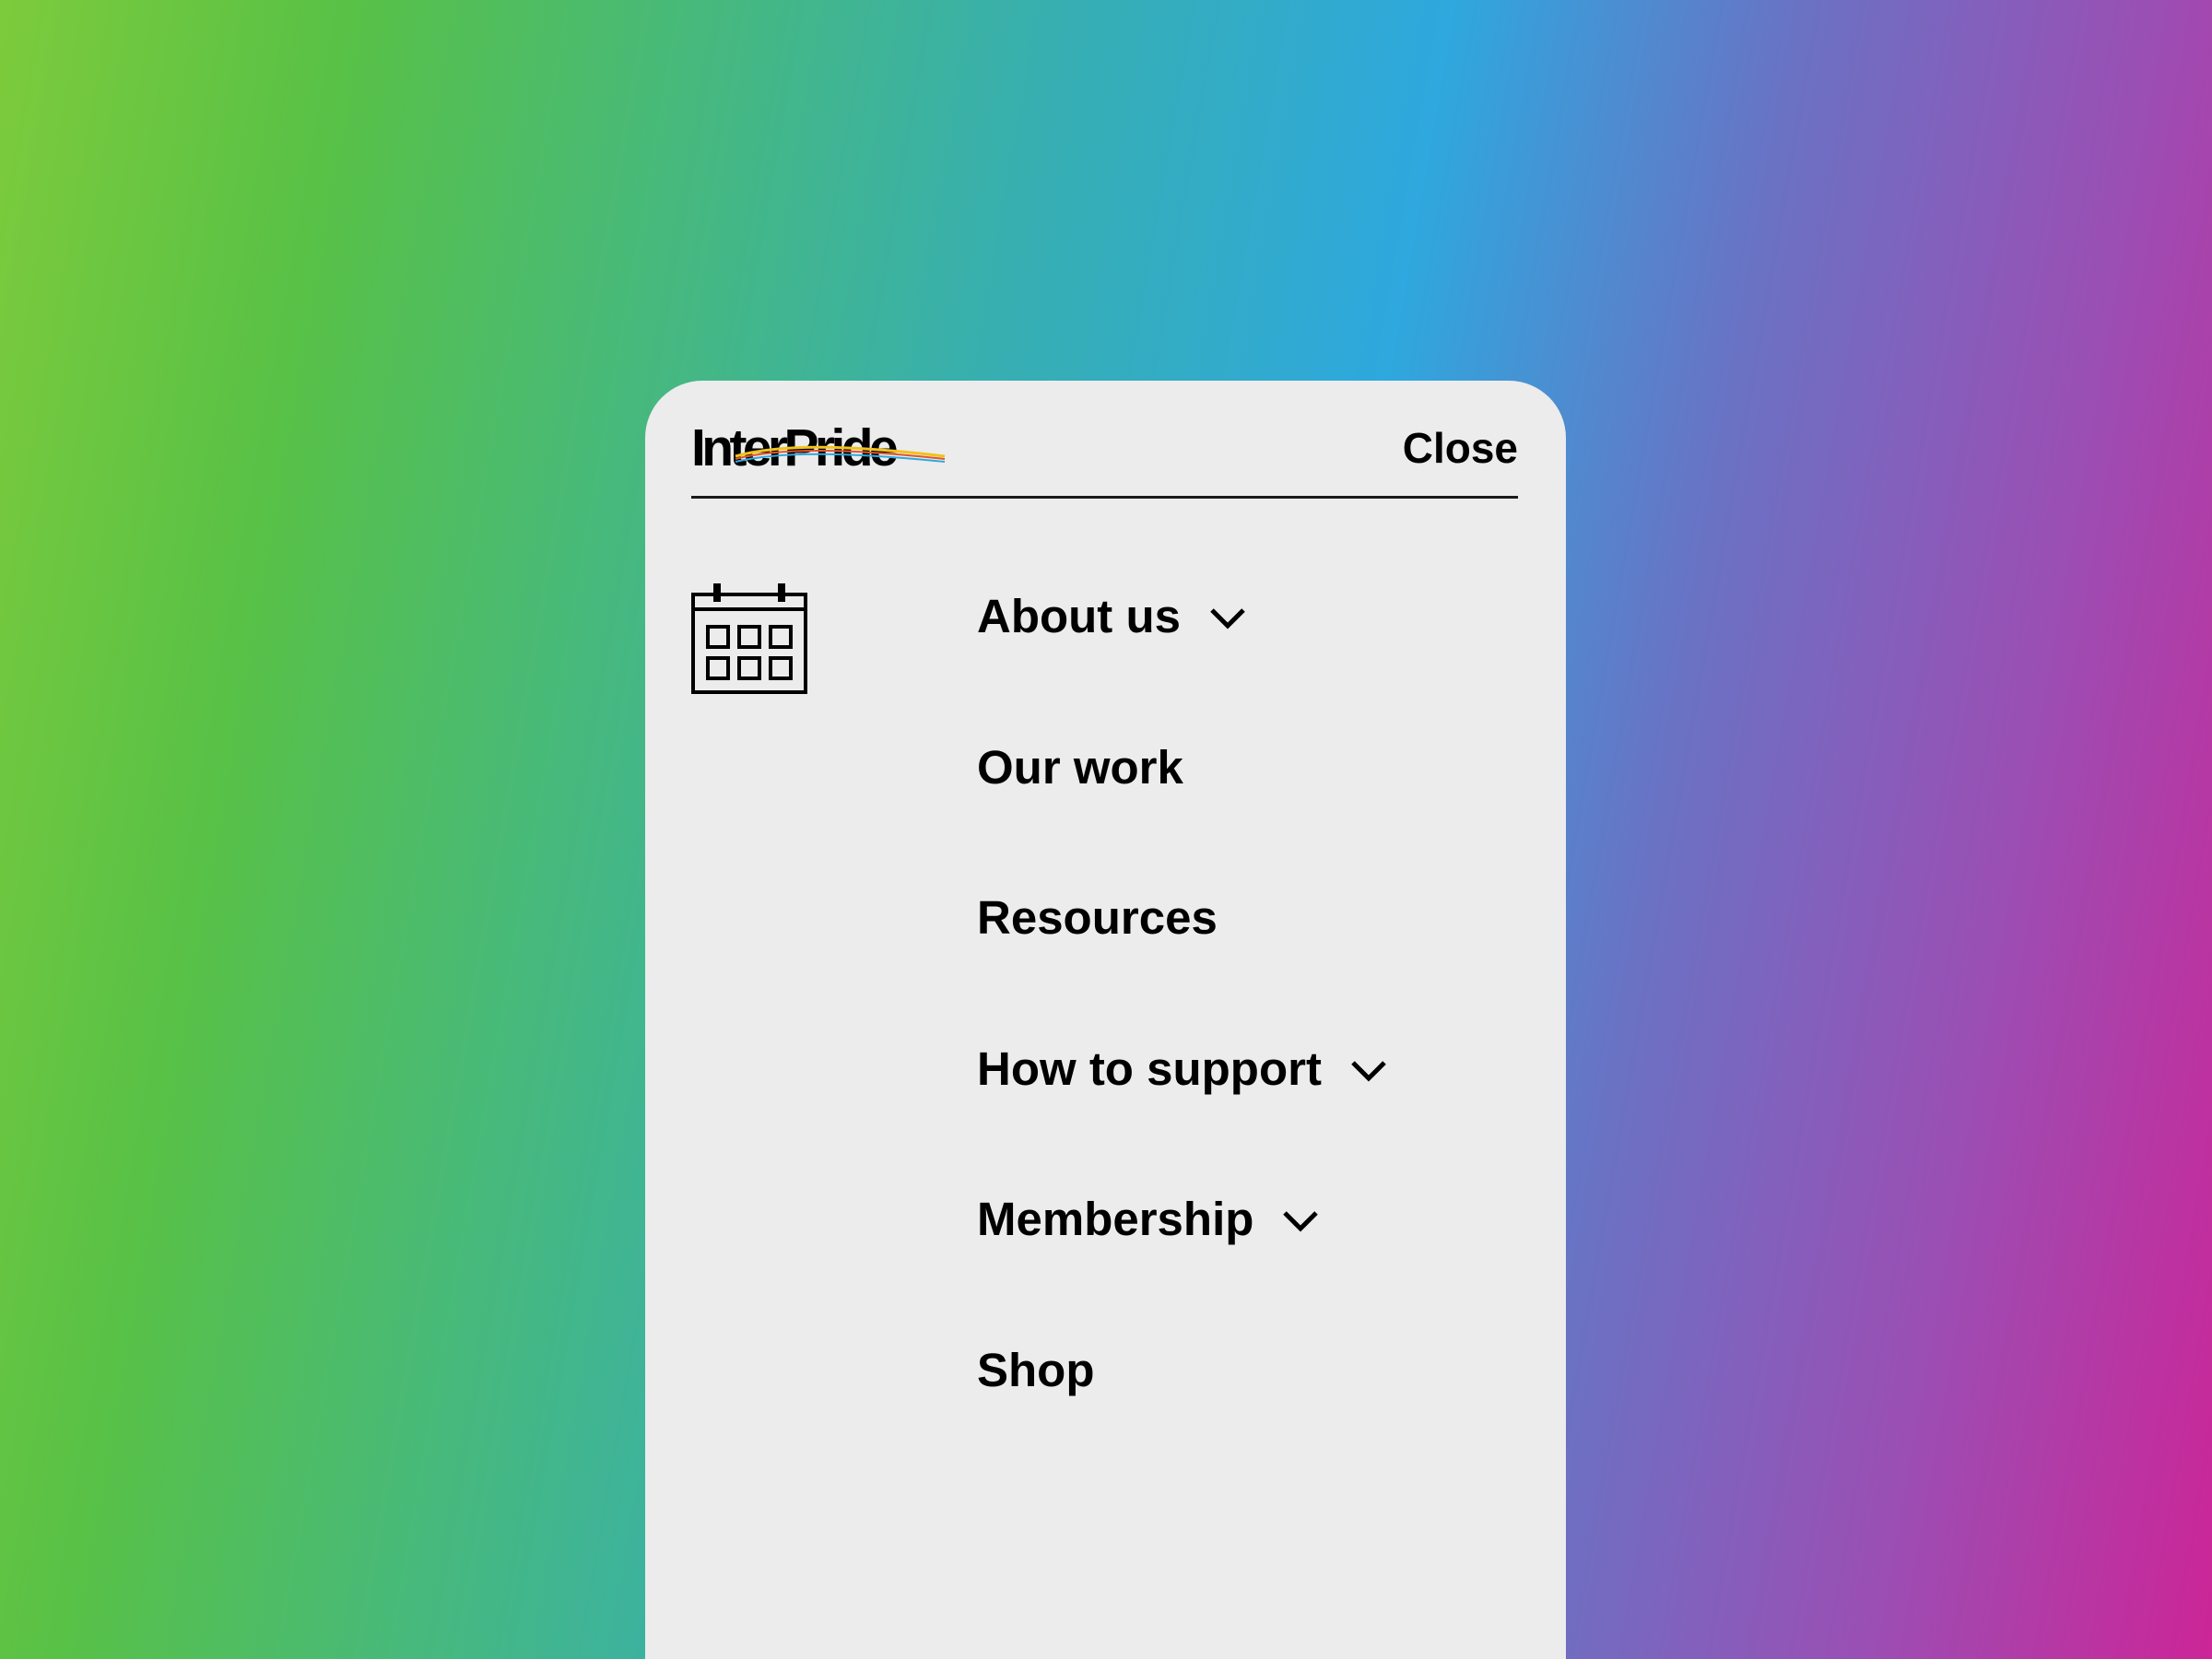  What do you see at coordinates (750, 641) in the screenshot?
I see `calendar-icon` at bounding box center [750, 641].